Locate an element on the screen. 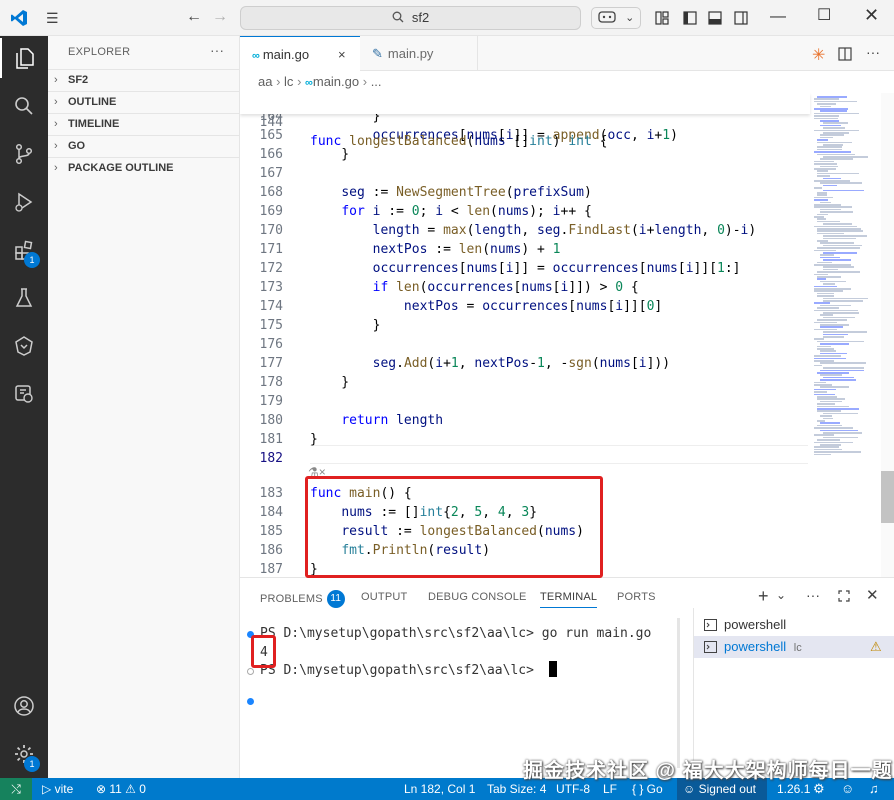  terminal-item-label: powershell is located at coordinates (755, 646).